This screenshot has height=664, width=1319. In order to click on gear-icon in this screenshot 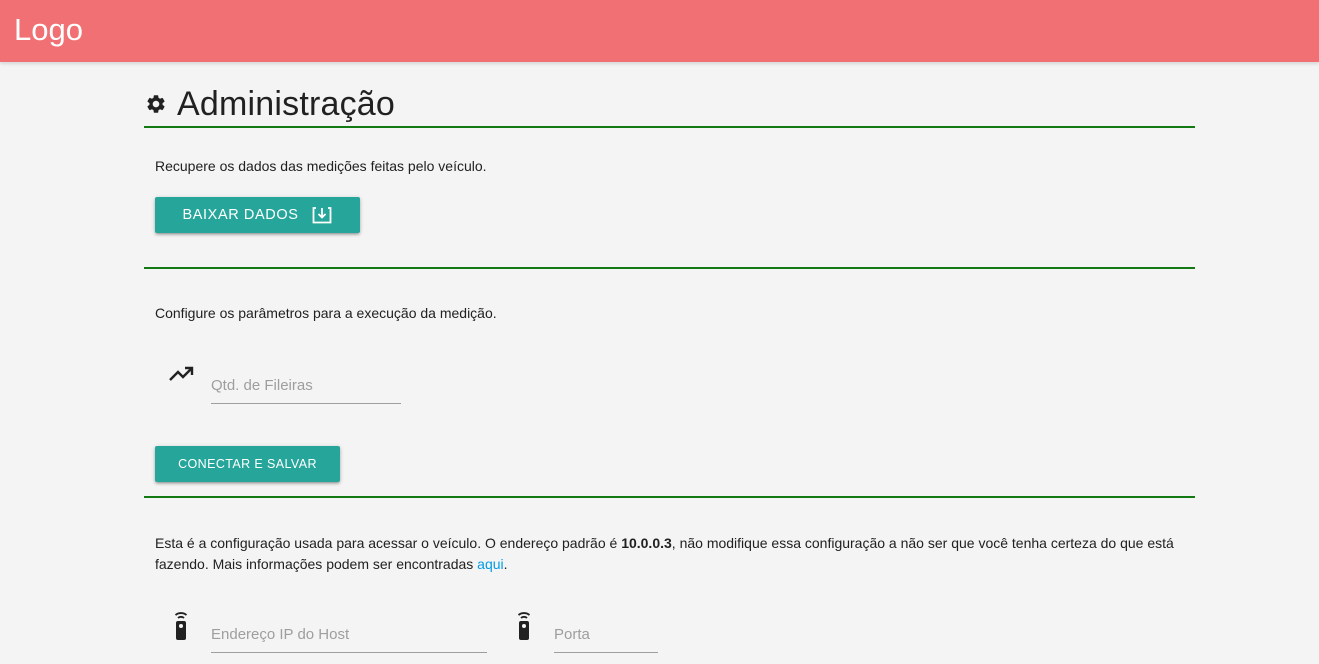, I will do `click(156, 104)`.